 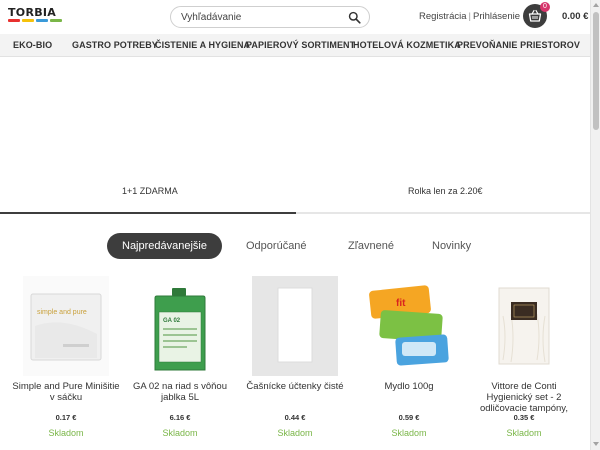 What do you see at coordinates (202, 45) in the screenshot?
I see `nav-item-cistenie-a-hygiena: ČISTENIE A HYGIENA` at bounding box center [202, 45].